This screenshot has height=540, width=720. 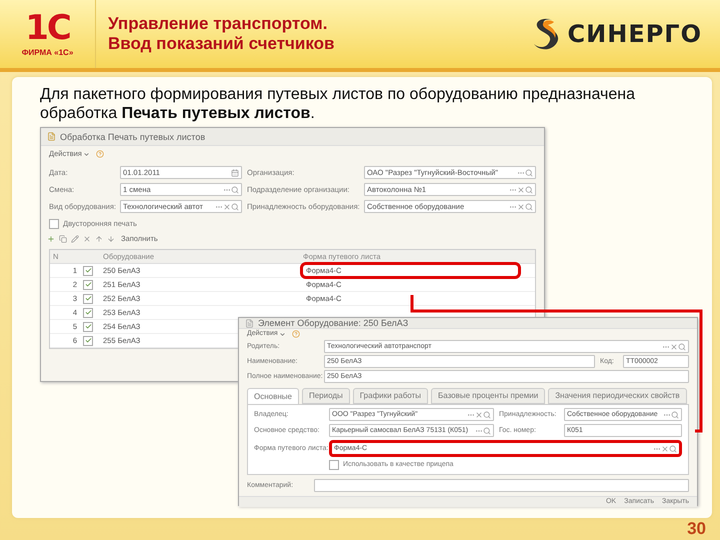 I want to click on tab: Значения периодических свойств, so click(x=617, y=396).